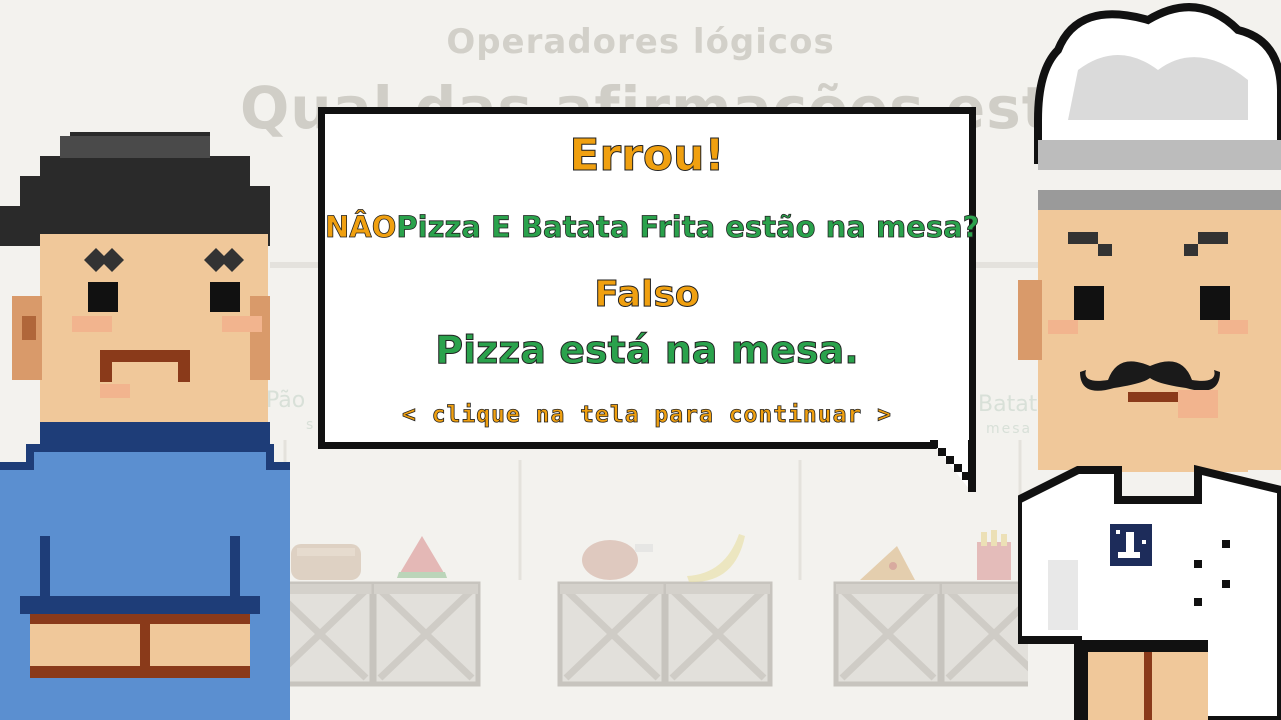 This screenshot has width=1281, height=720. What do you see at coordinates (994, 555) in the screenshot?
I see `fries-icon` at bounding box center [994, 555].